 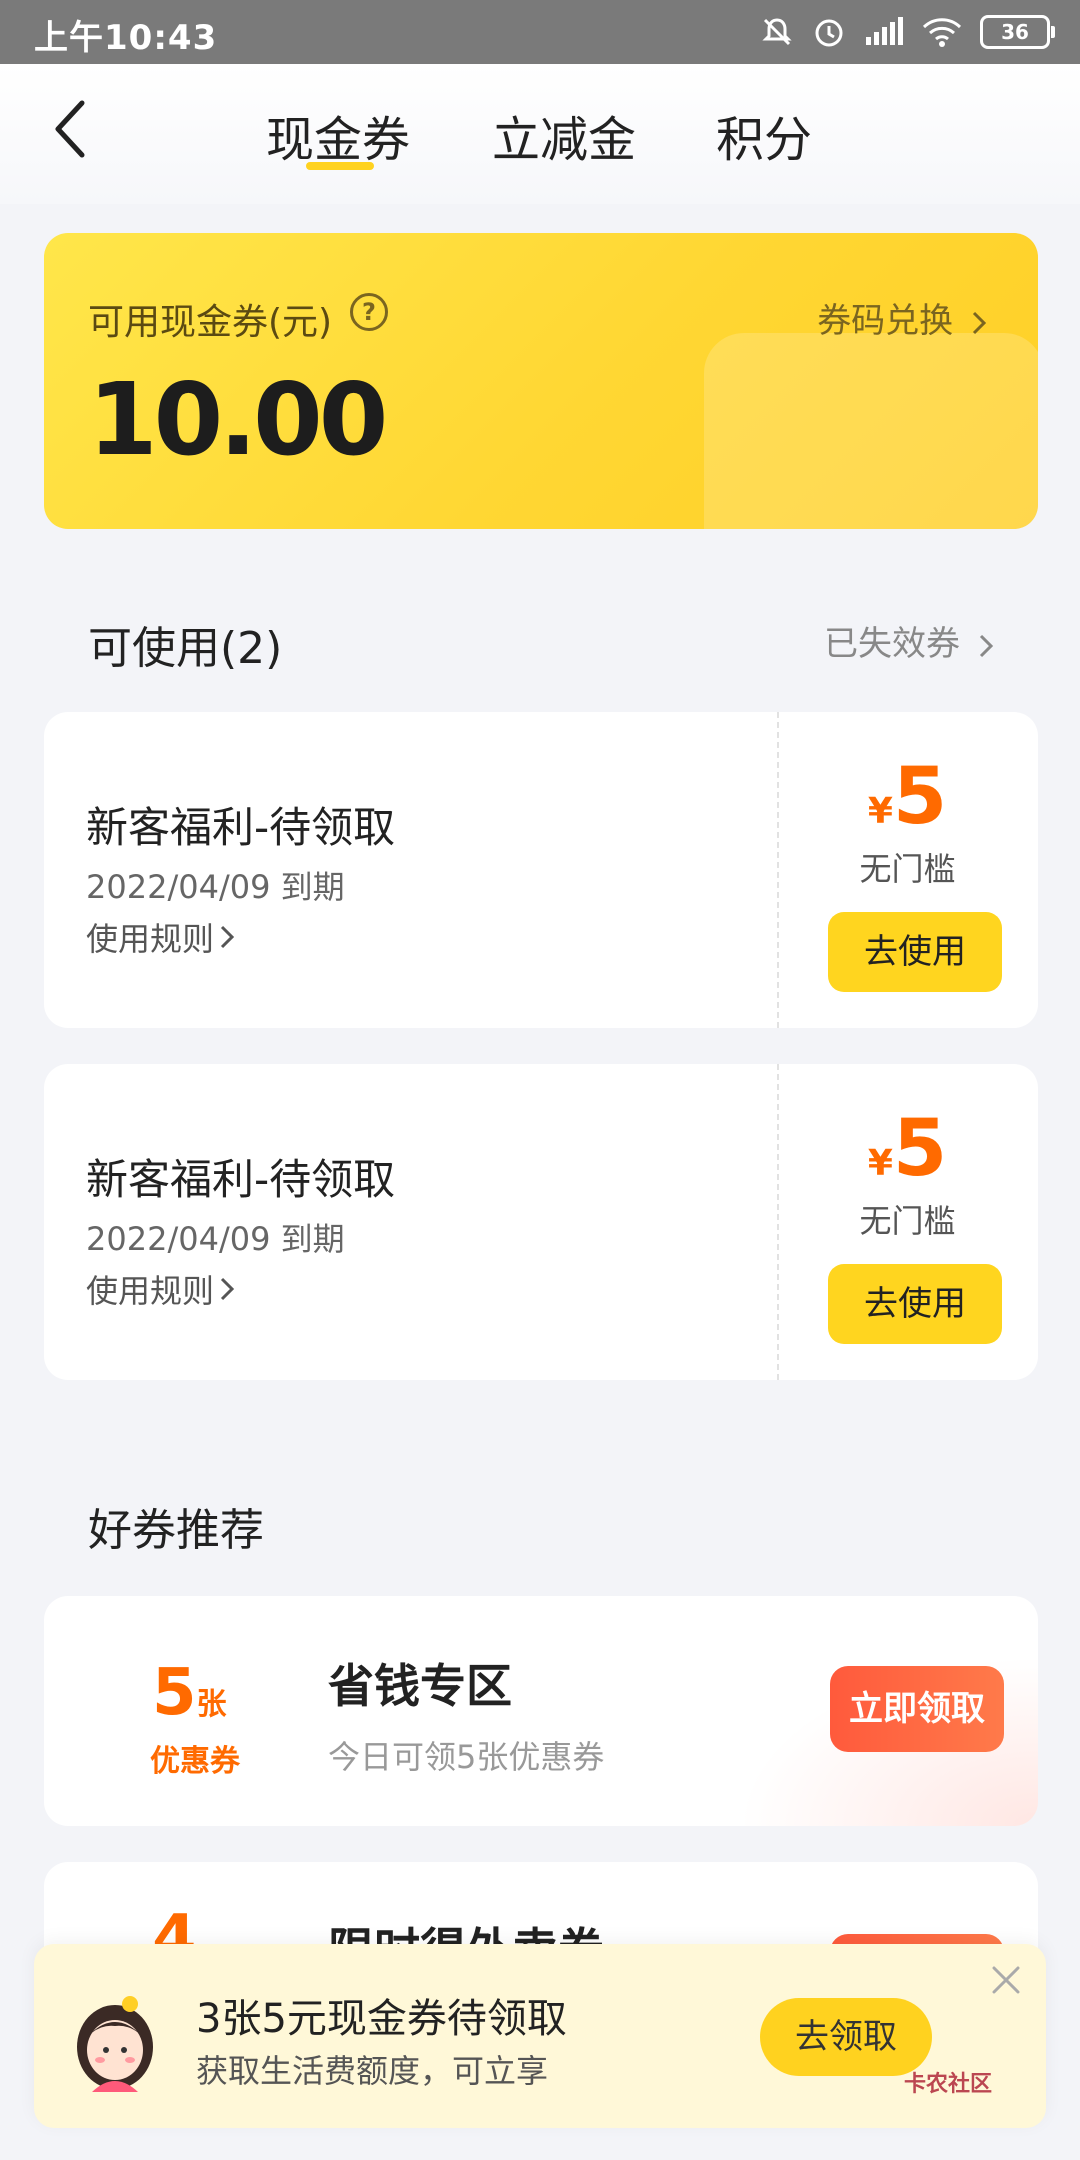 What do you see at coordinates (942, 32) in the screenshot?
I see `wifi-icon` at bounding box center [942, 32].